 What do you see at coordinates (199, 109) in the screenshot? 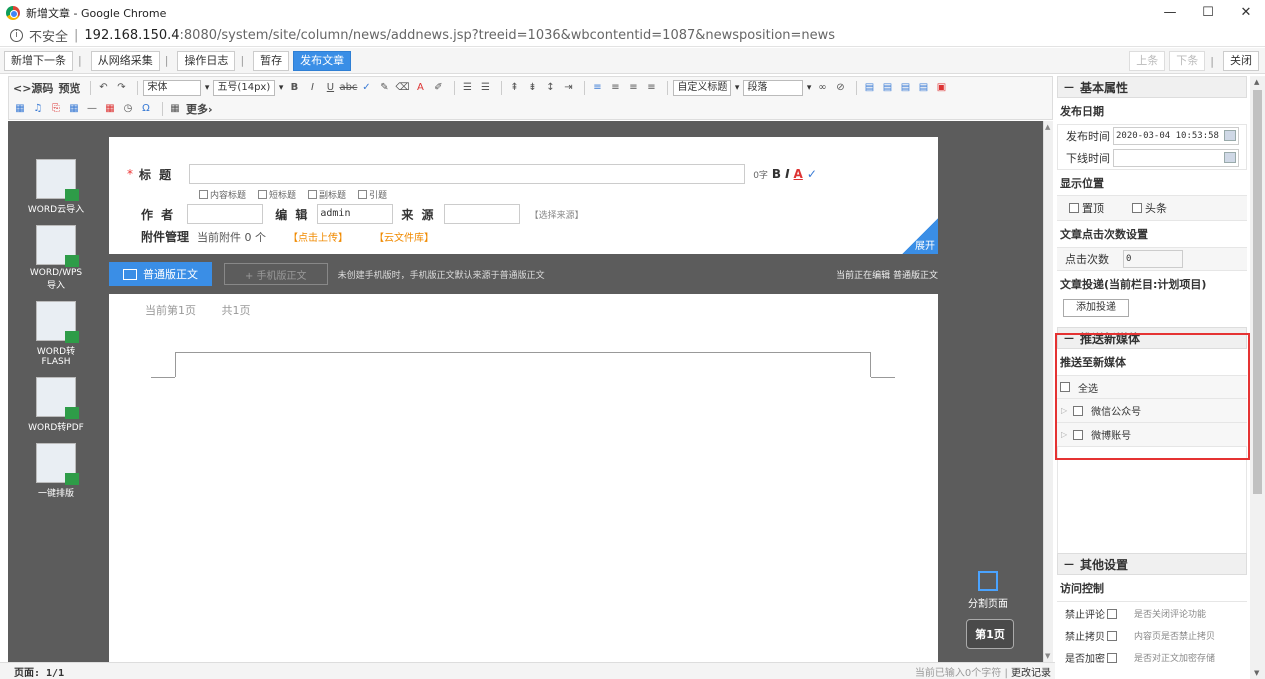
I see `more-button: 更多›` at bounding box center [199, 109].